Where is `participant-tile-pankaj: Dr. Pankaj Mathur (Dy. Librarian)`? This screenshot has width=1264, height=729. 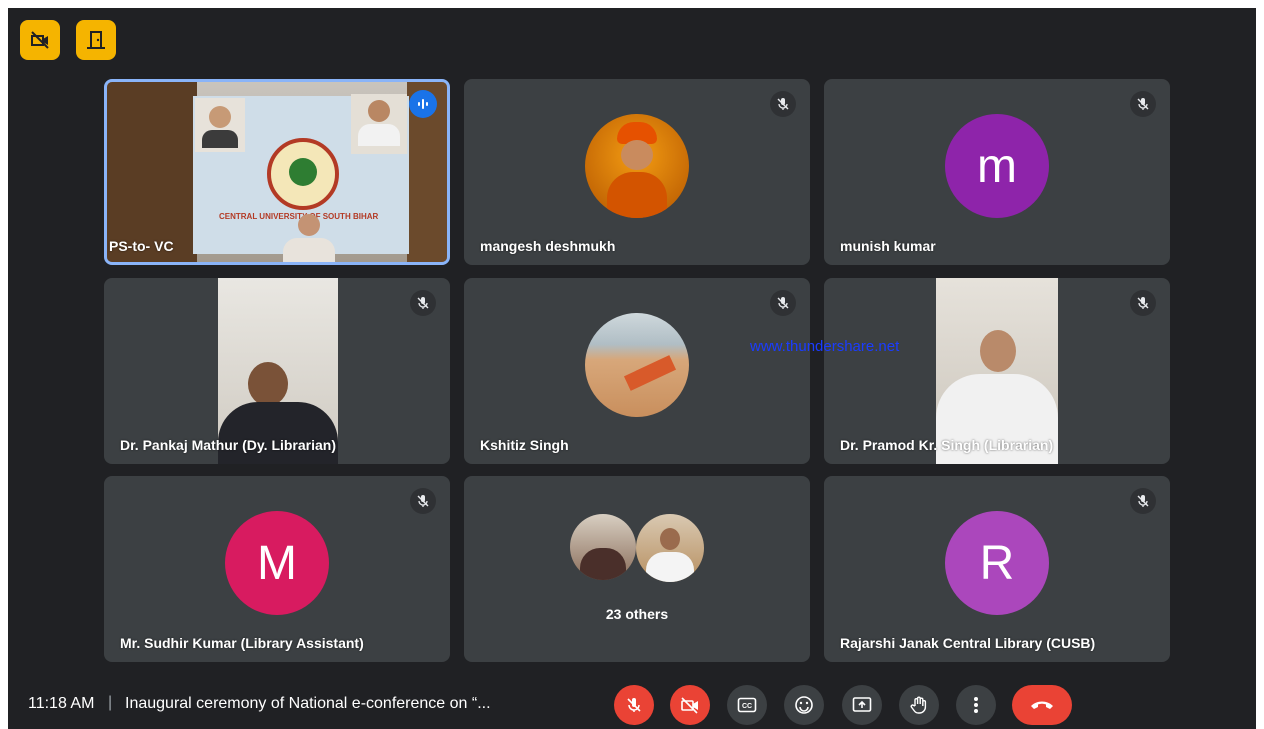
participant-tile-pankaj: Dr. Pankaj Mathur (Dy. Librarian) is located at coordinates (277, 371).